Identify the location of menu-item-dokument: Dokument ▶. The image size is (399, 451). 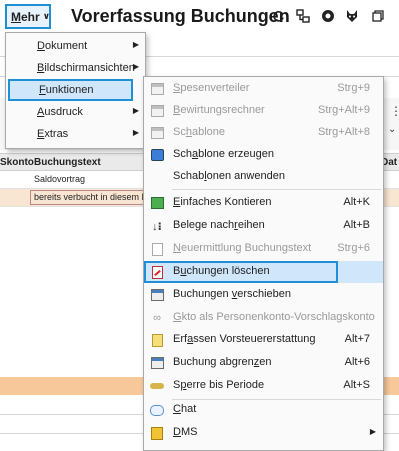
(75, 46).